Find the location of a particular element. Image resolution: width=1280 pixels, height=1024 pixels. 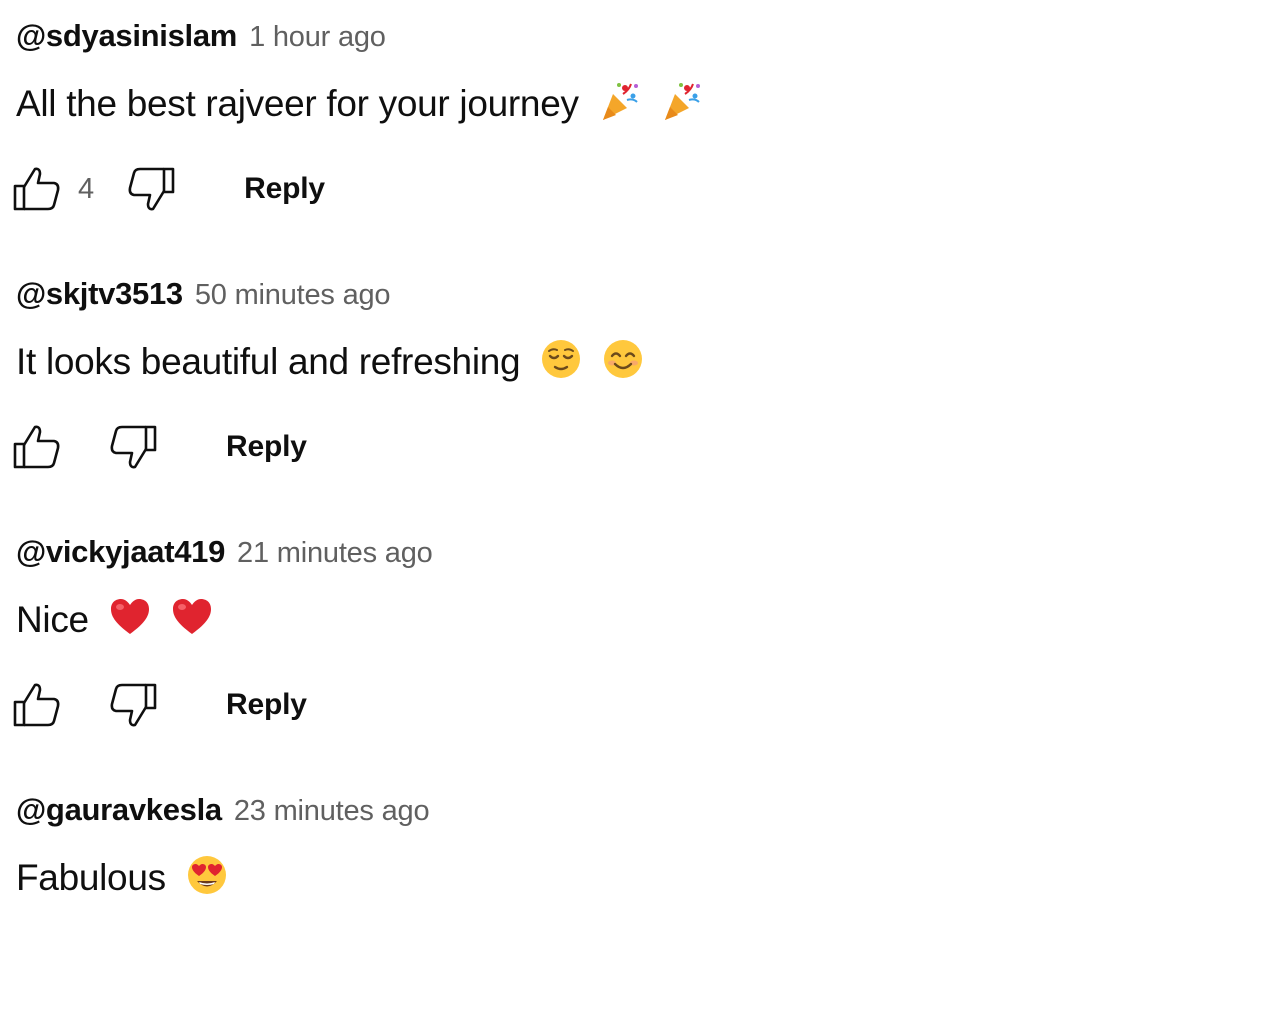

comment-body: All the best rajveer for your journey is located at coordinates (297, 103).